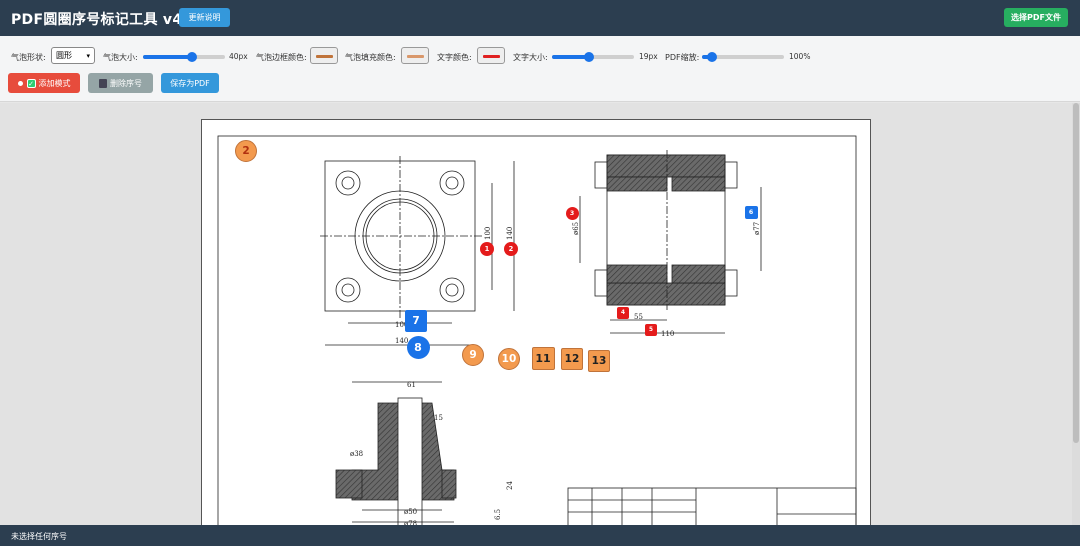 Image resolution: width=1080 pixels, height=546 pixels. What do you see at coordinates (510, 233) in the screenshot?
I see `dim-label: 140` at bounding box center [510, 233].